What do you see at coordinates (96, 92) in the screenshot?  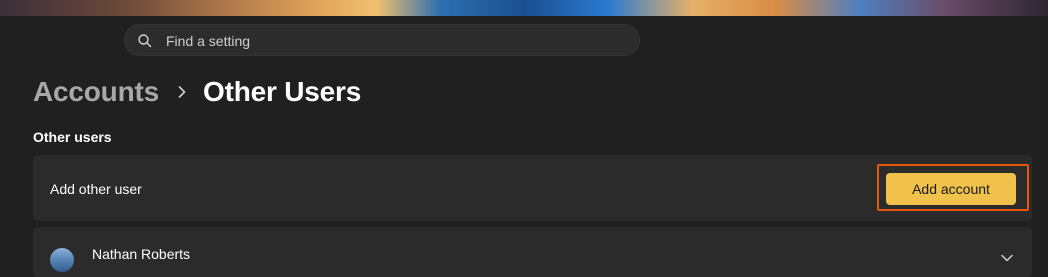 I see `breadcrumb-parent: Accounts` at bounding box center [96, 92].